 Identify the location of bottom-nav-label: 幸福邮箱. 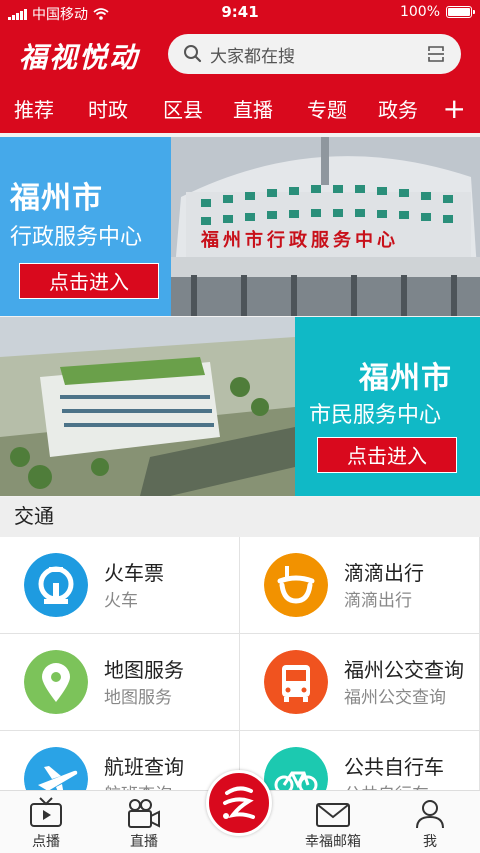
(333, 842).